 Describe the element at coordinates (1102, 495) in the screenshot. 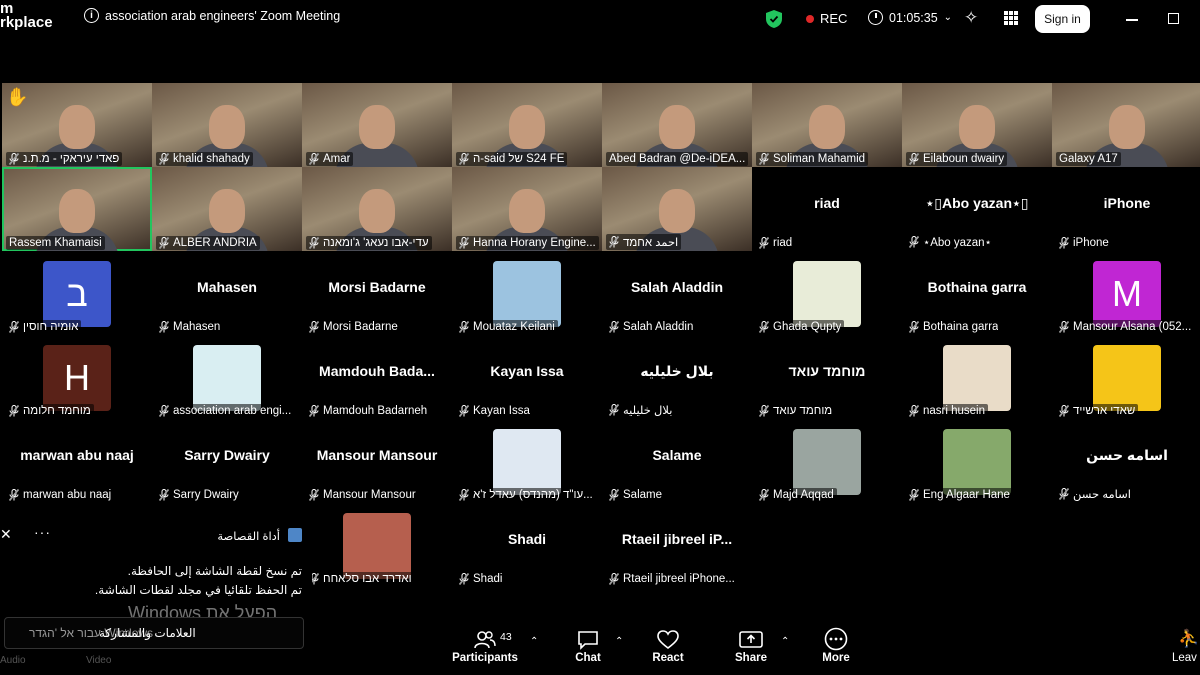

I see `participant-name: اسامه حسن` at that location.